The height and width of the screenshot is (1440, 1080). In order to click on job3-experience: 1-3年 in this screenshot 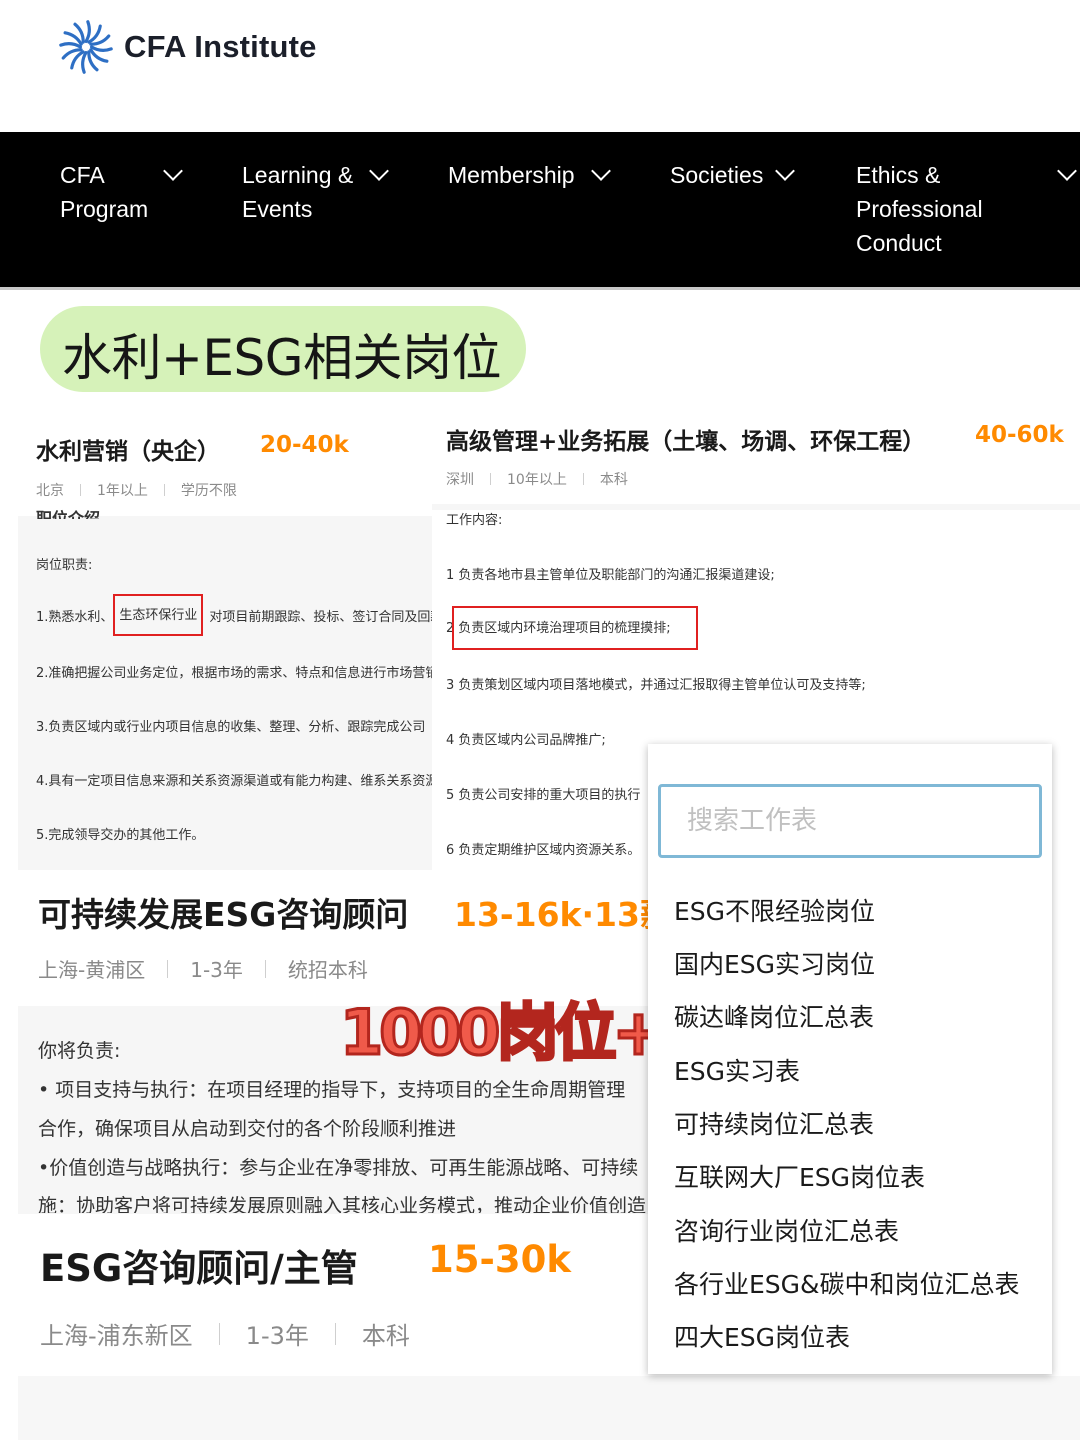, I will do `click(216, 970)`.